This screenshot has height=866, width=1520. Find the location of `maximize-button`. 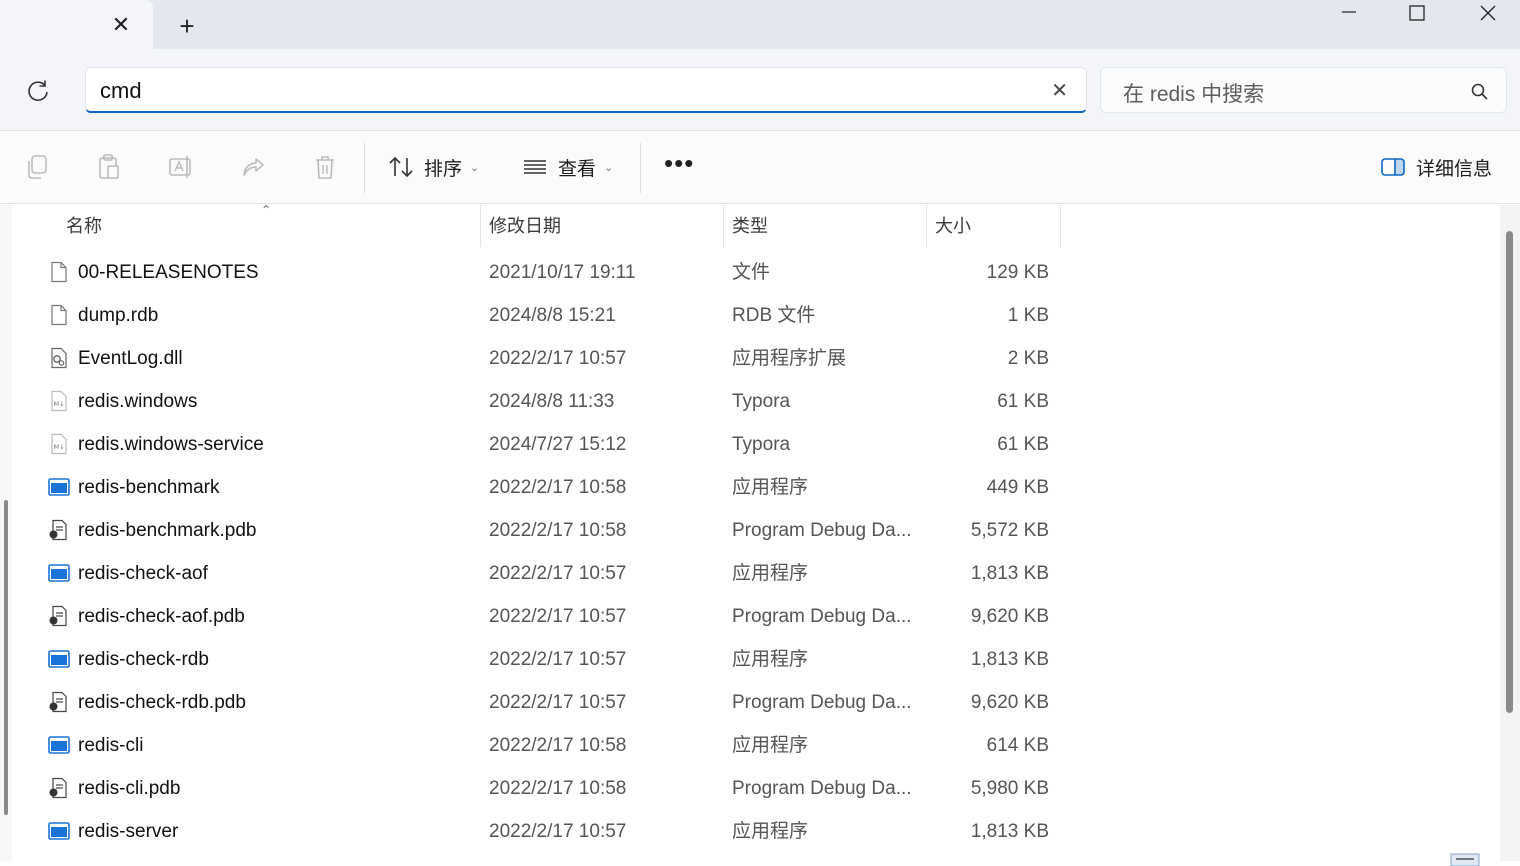

maximize-button is located at coordinates (1417, 14).